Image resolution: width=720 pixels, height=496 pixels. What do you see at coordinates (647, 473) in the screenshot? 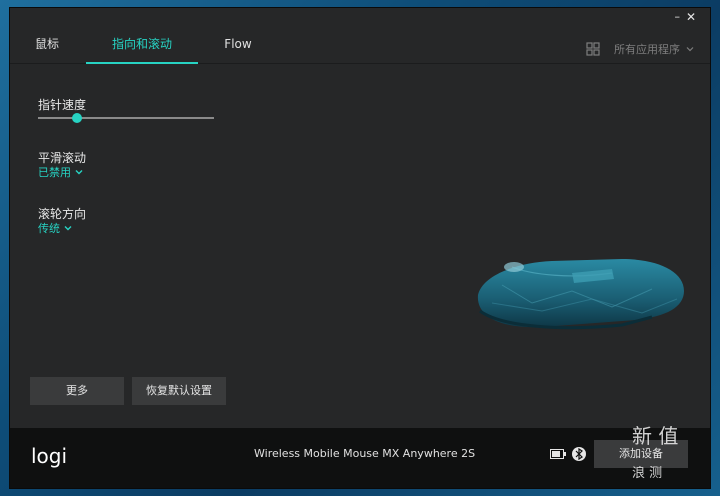
I see `watermark-sub: 浪 测` at bounding box center [647, 473].